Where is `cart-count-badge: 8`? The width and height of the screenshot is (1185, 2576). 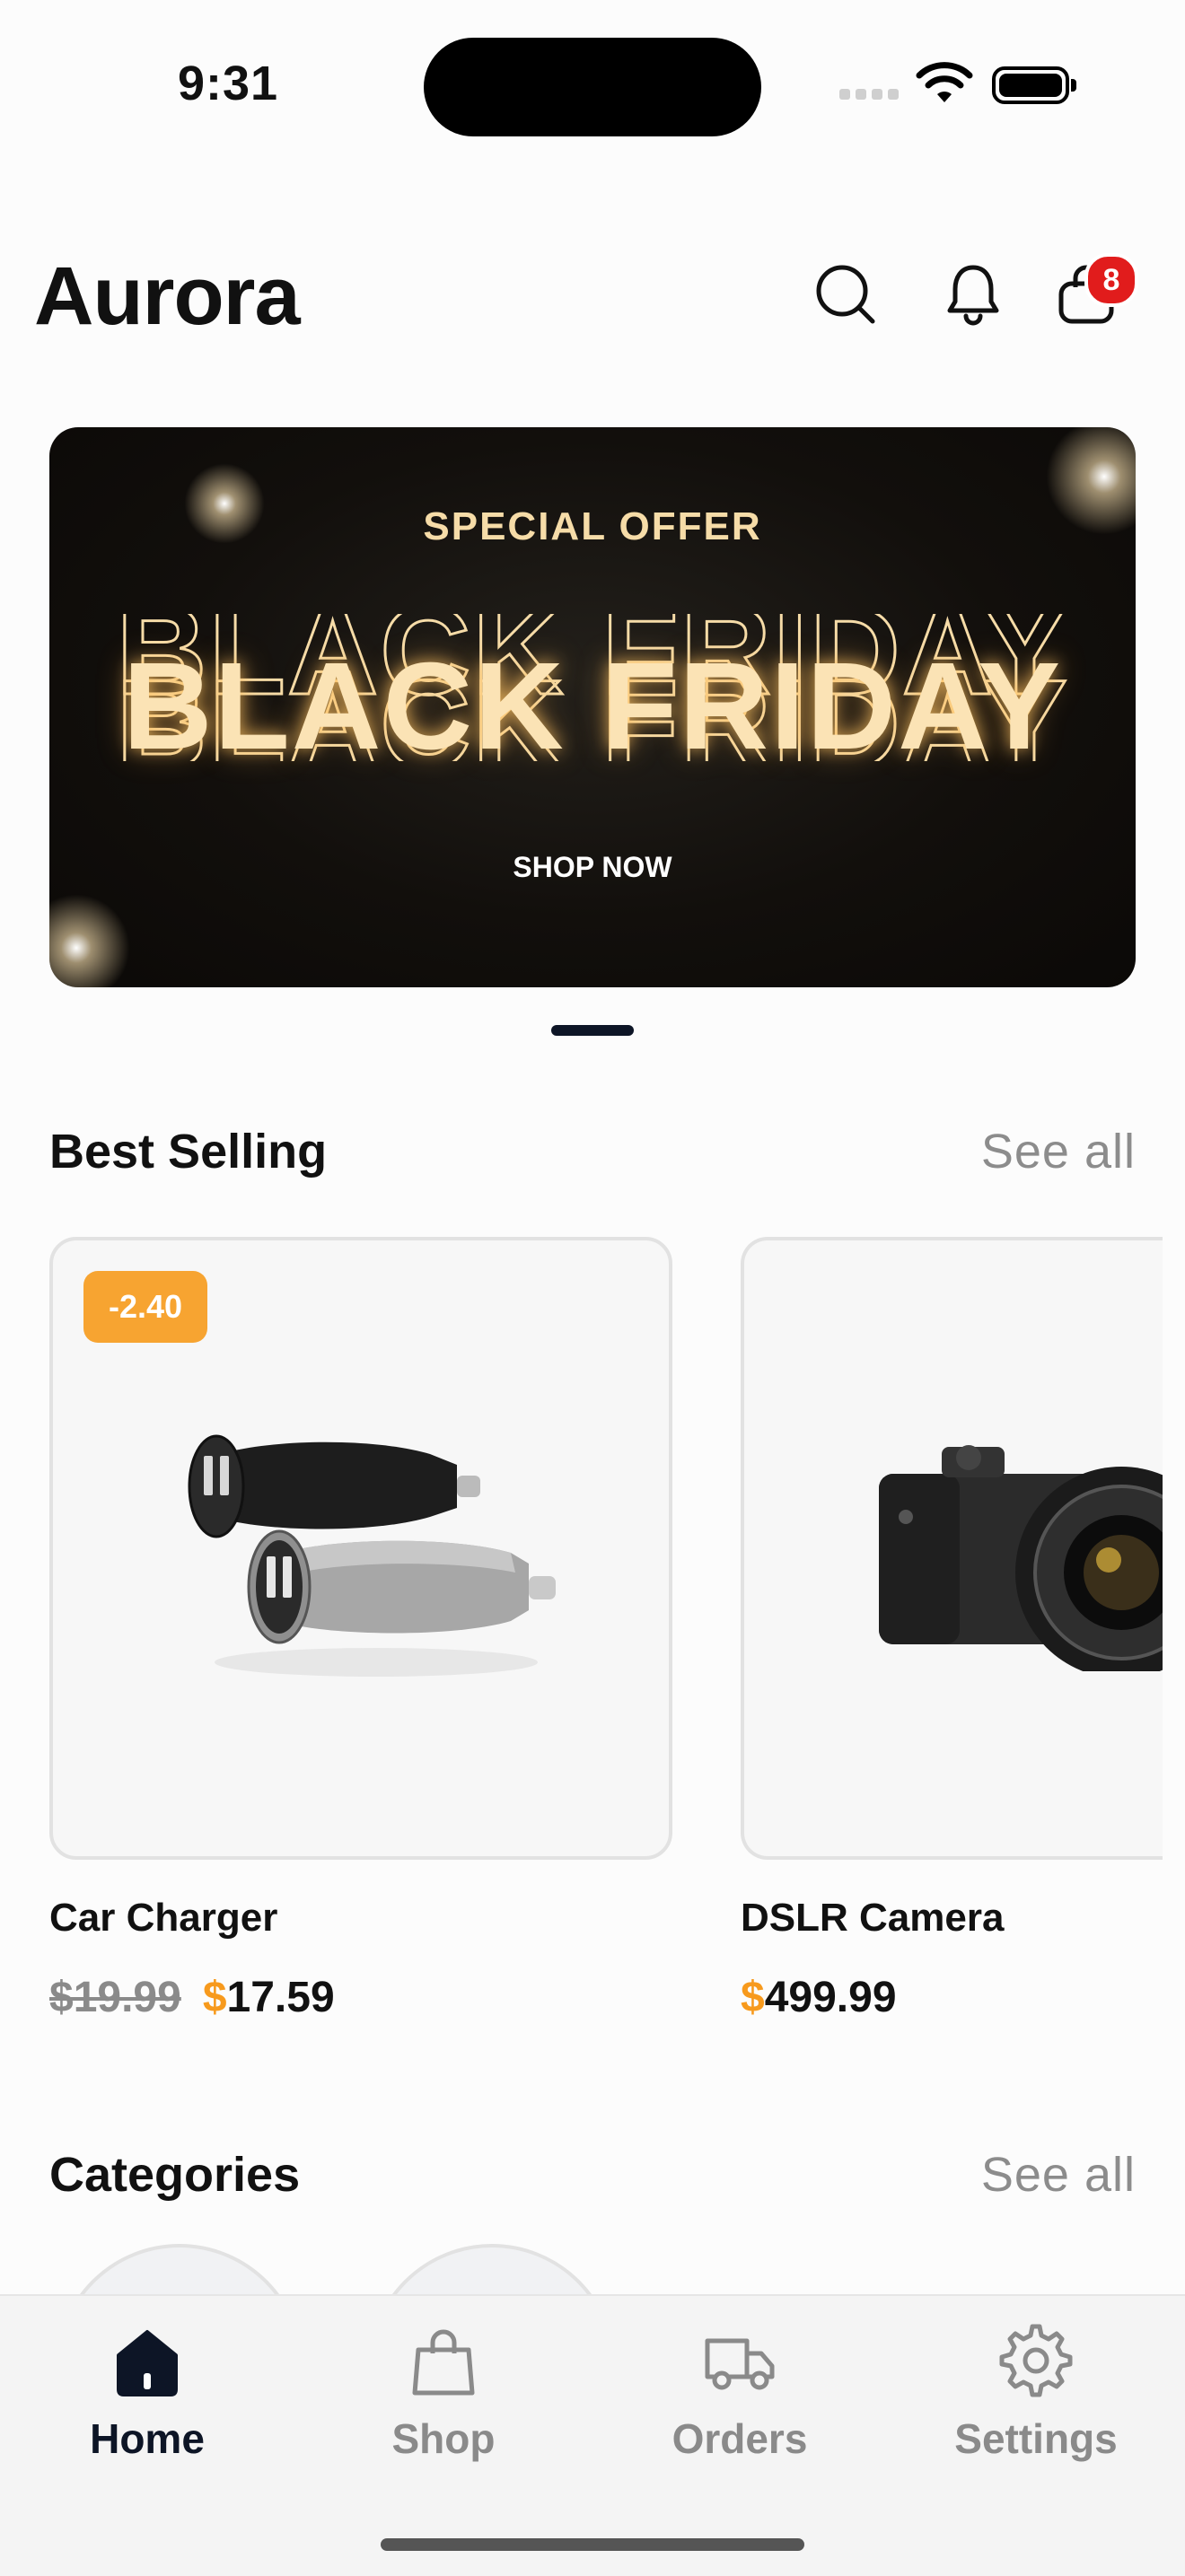
cart-count-badge: 8 is located at coordinates (1111, 280).